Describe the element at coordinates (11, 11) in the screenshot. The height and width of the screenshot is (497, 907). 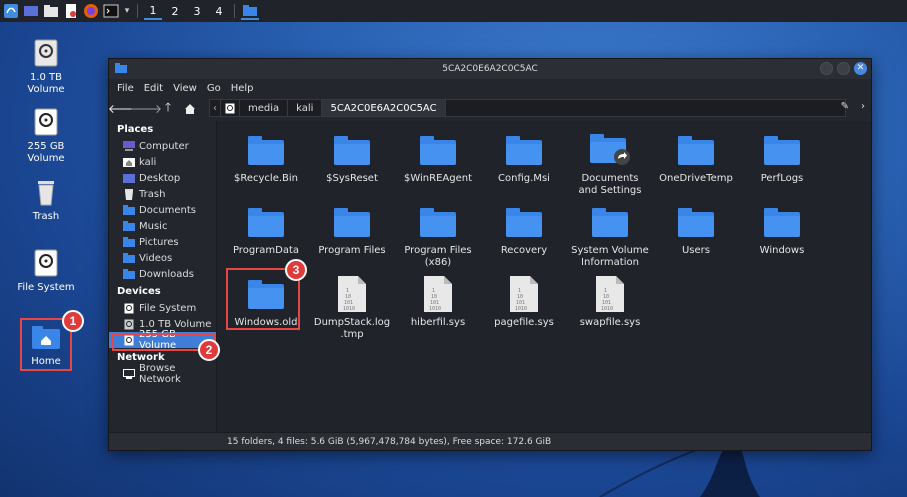
I see `kali-menu-icon` at that location.